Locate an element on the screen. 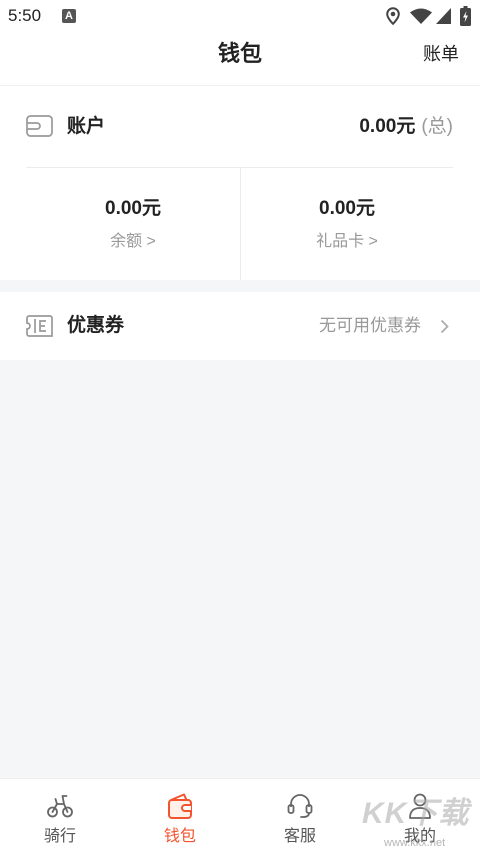 The image size is (480, 854). page-title: 钱包 is located at coordinates (239, 53).